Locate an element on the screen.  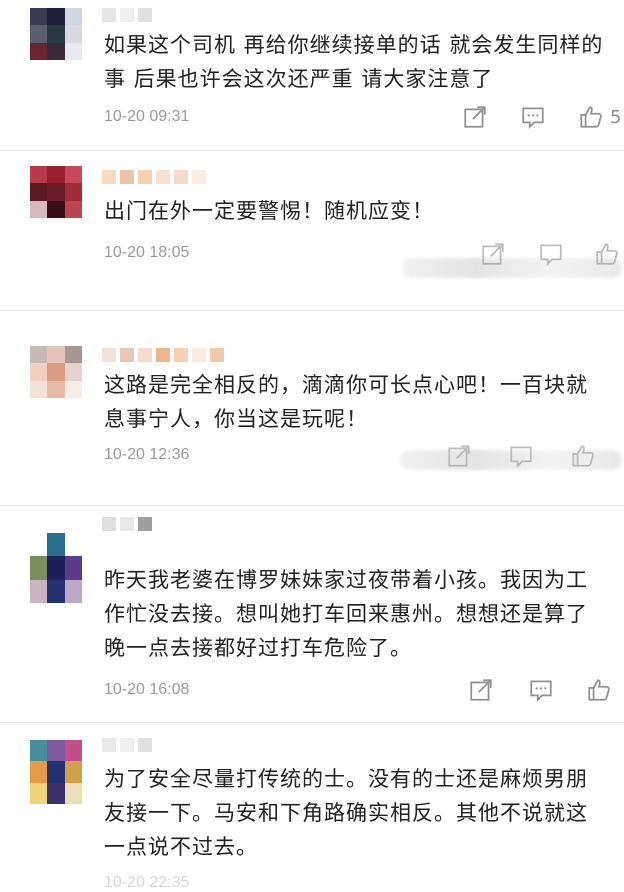
blurred-area is located at coordinates (512, 268).